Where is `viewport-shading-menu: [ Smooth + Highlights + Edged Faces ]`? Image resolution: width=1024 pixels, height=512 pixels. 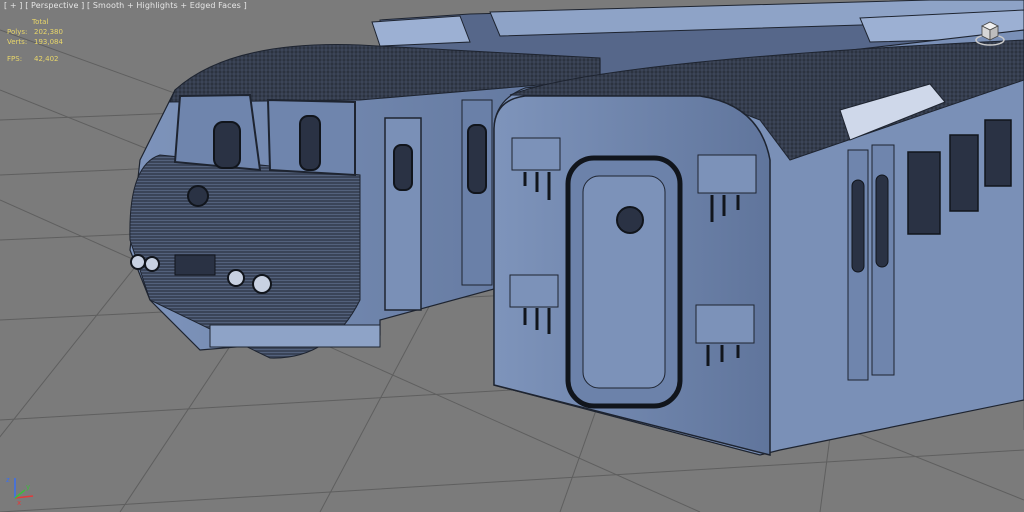
viewport-shading-menu: [ Smooth + Highlights + Edged Faces ] is located at coordinates (167, 5).